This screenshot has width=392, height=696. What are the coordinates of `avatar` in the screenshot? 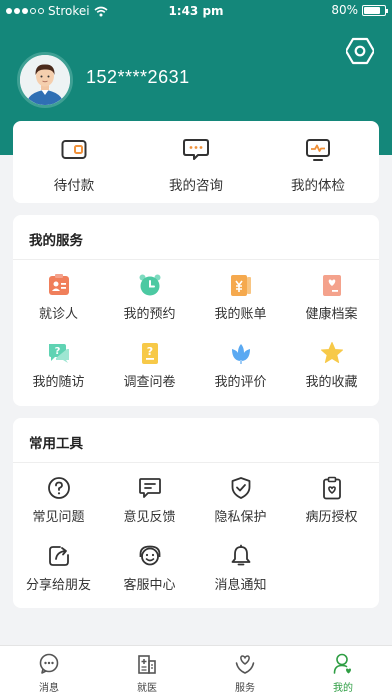 It's located at (45, 80).